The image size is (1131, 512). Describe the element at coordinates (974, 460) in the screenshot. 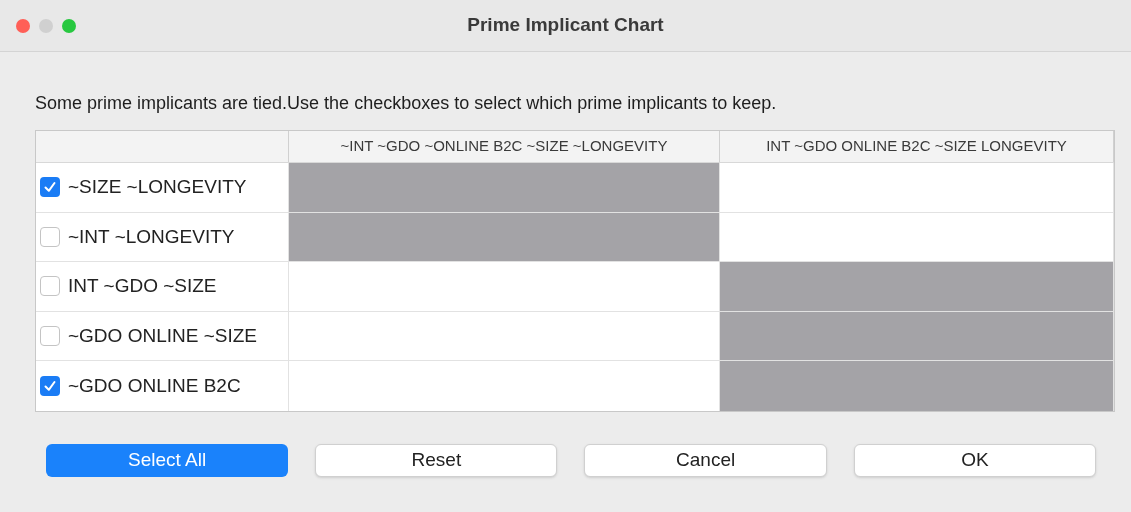

I see `dialog-button: OK` at that location.